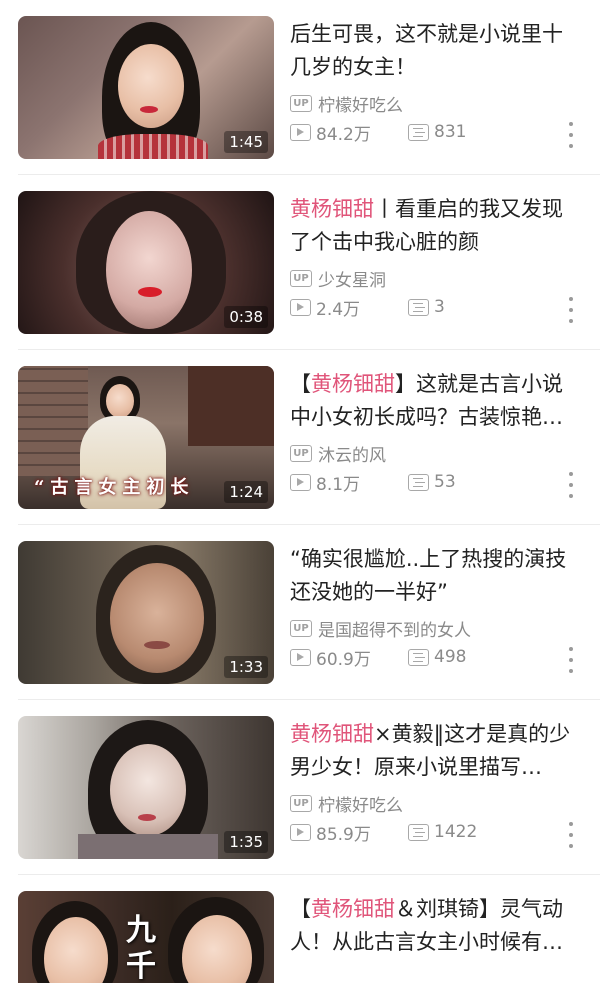 The height and width of the screenshot is (983, 600). I want to click on video-thumbnail: 1:35, so click(146, 787).